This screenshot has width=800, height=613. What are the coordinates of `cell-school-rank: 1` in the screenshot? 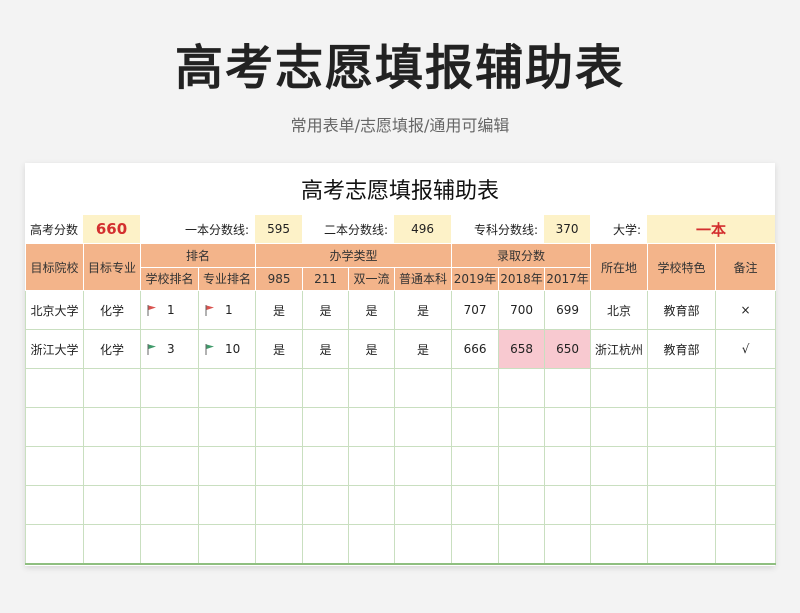 It's located at (169, 310).